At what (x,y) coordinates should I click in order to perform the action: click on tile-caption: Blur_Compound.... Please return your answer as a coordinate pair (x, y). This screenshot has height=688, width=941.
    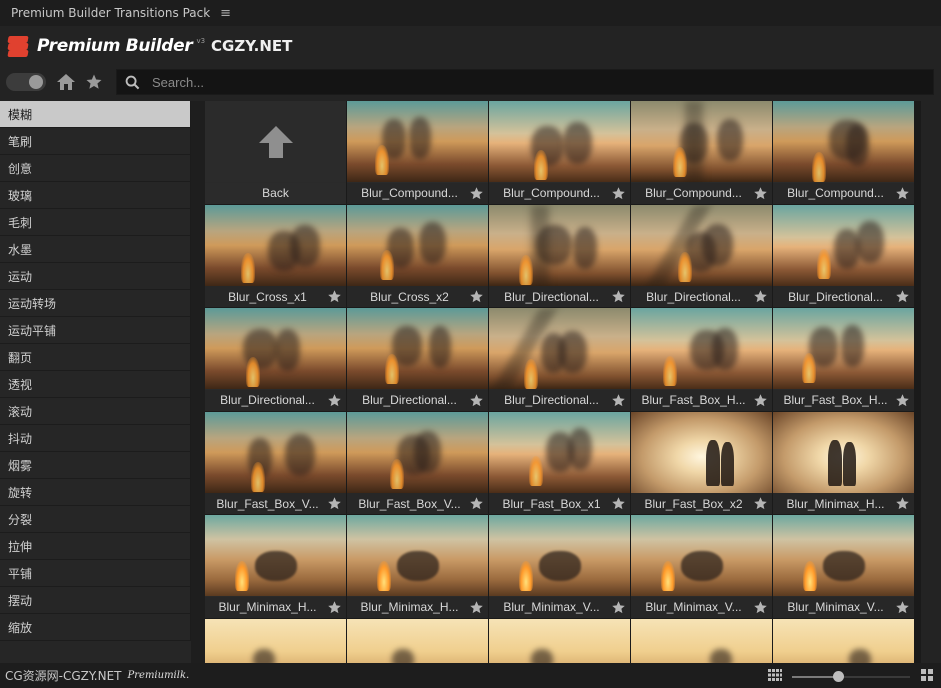
    Looking at the image, I should click on (417, 193).